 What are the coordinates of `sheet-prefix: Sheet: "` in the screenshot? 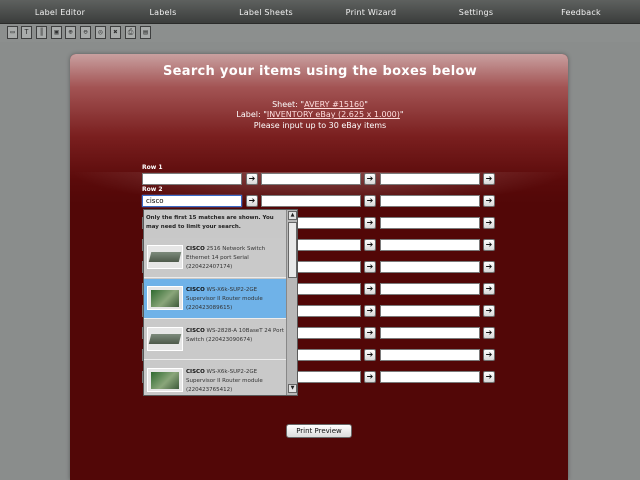 It's located at (288, 104).